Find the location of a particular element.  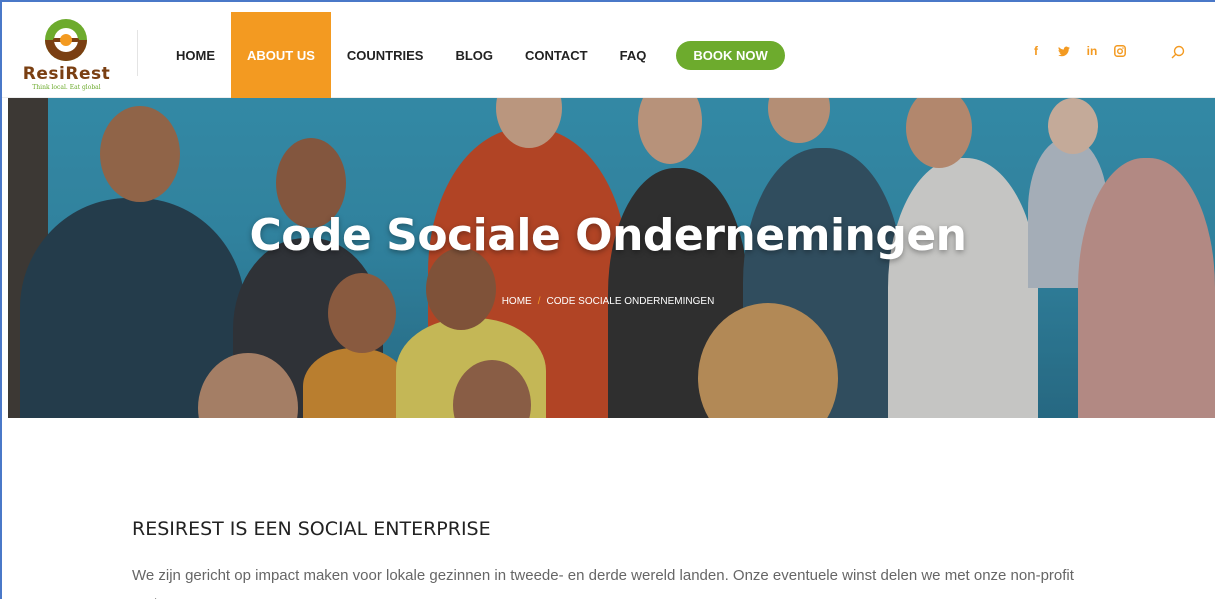

twitter-icon is located at coordinates (1064, 51).